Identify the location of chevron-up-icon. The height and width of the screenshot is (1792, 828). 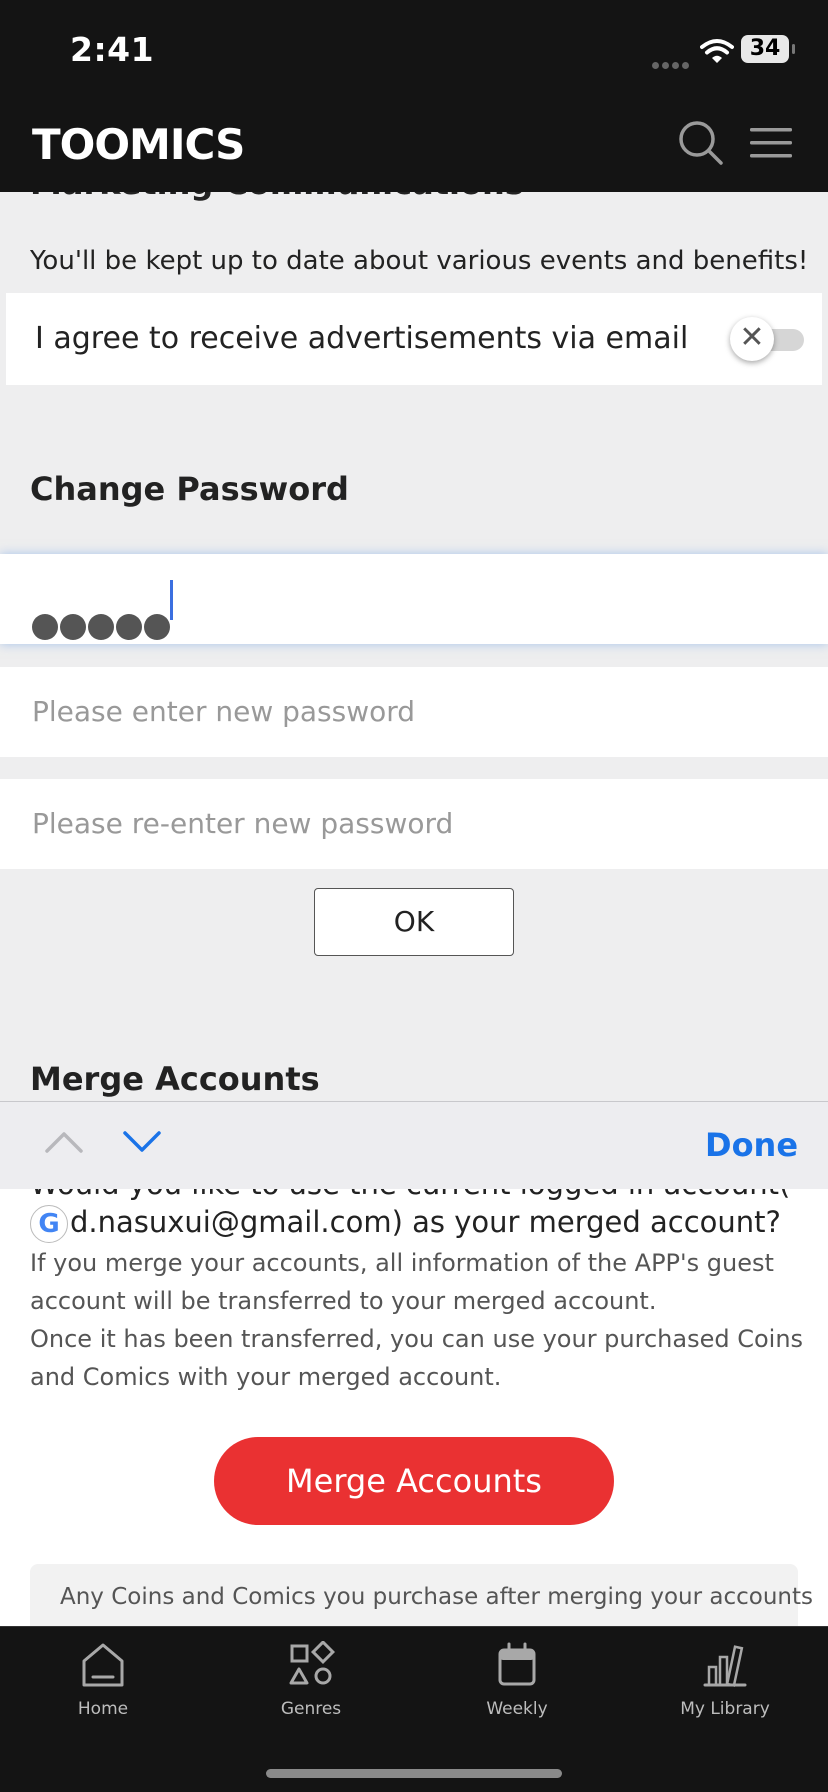
(64, 1144).